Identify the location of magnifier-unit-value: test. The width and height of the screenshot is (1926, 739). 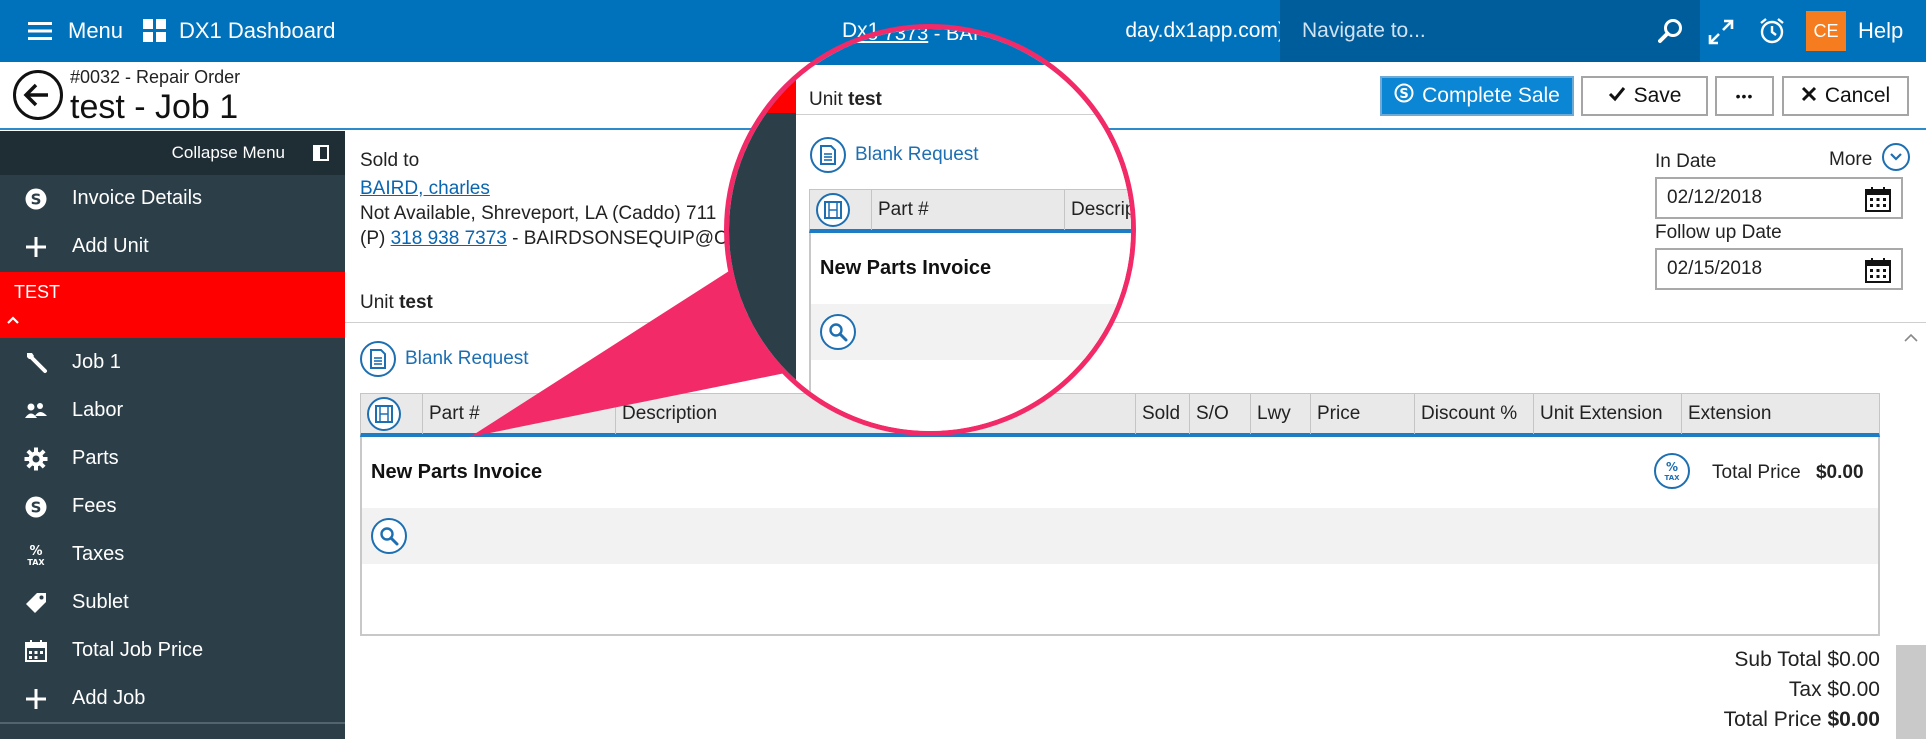
(865, 99).